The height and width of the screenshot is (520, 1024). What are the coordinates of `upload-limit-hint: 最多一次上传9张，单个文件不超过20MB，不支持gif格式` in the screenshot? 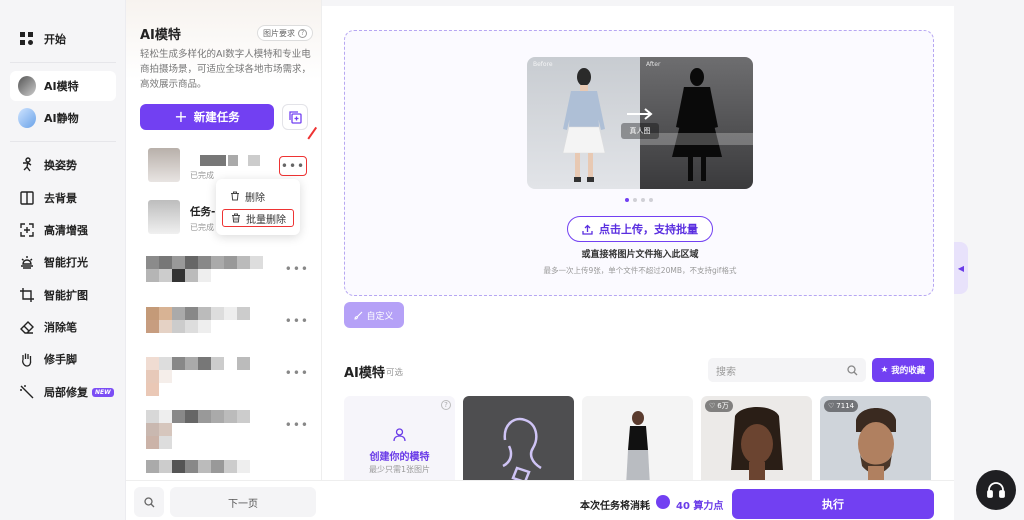 It's located at (640, 270).